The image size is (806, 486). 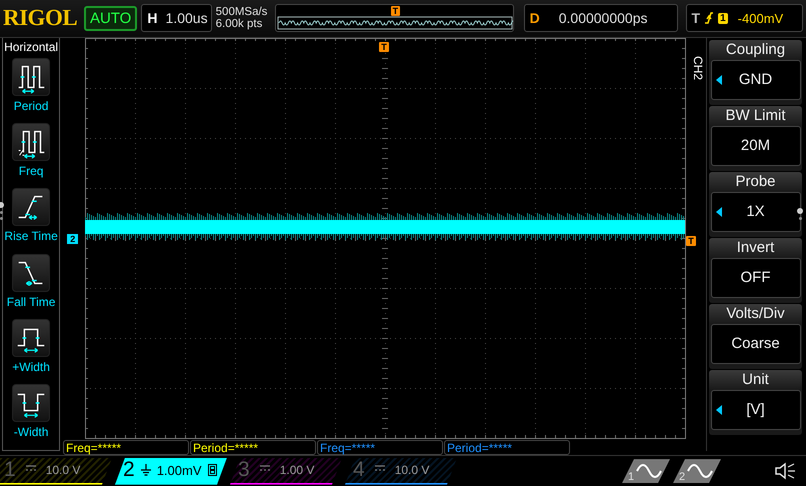 I want to click on menu-value-text: GND, so click(x=755, y=79).